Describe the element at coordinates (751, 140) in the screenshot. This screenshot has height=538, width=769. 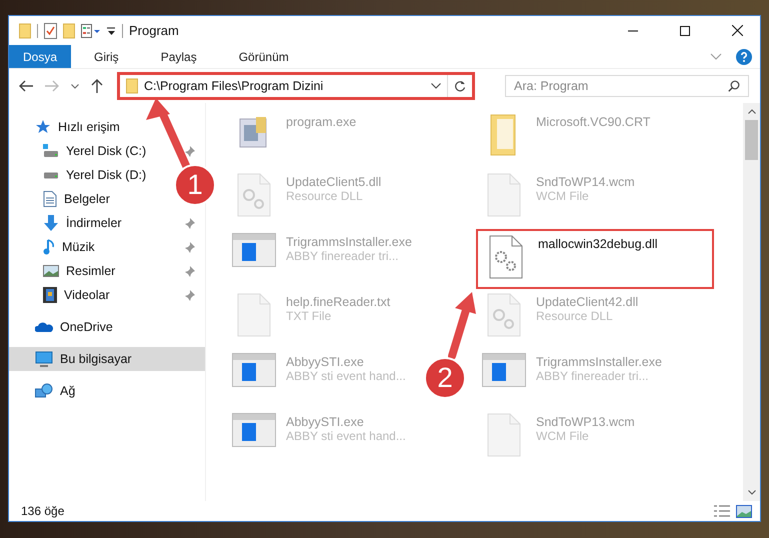
I see `scroll-thumb` at that location.